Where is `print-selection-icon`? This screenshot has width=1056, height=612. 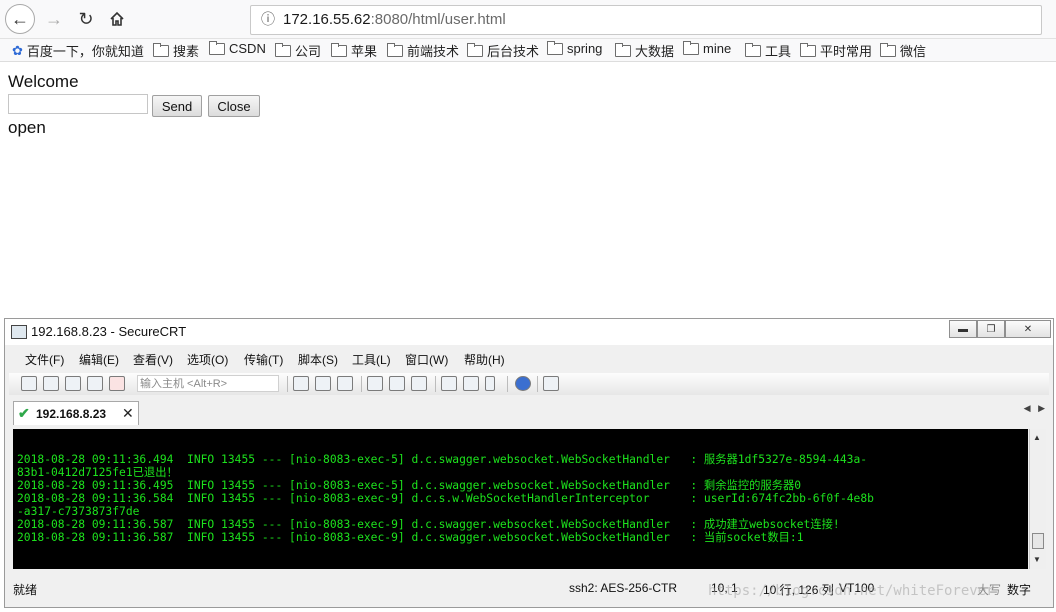
print-selection-icon is located at coordinates (397, 383).